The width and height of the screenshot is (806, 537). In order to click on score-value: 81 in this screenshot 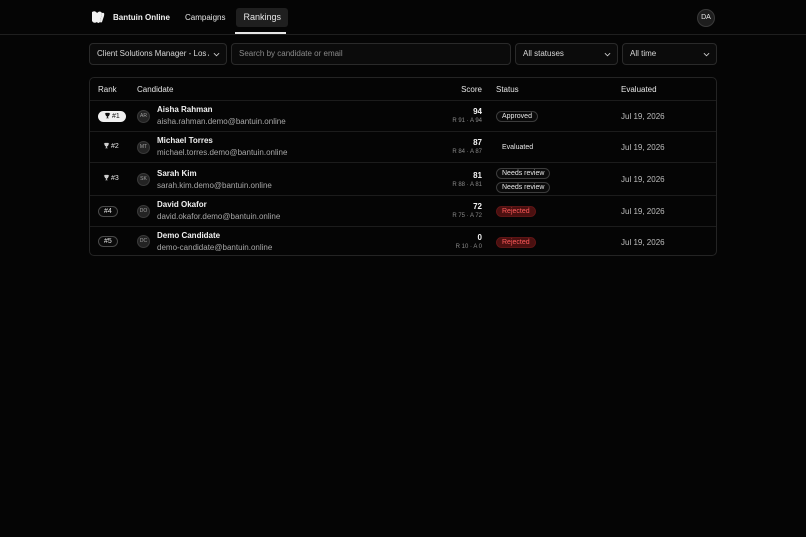, I will do `click(477, 175)`.